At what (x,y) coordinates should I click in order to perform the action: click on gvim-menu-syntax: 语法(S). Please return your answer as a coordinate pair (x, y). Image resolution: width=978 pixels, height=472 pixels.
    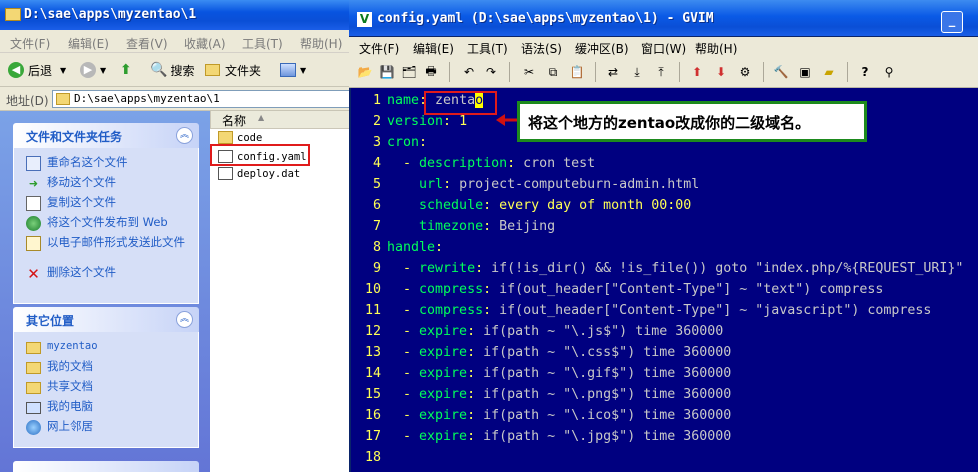
    Looking at the image, I should click on (541, 48).